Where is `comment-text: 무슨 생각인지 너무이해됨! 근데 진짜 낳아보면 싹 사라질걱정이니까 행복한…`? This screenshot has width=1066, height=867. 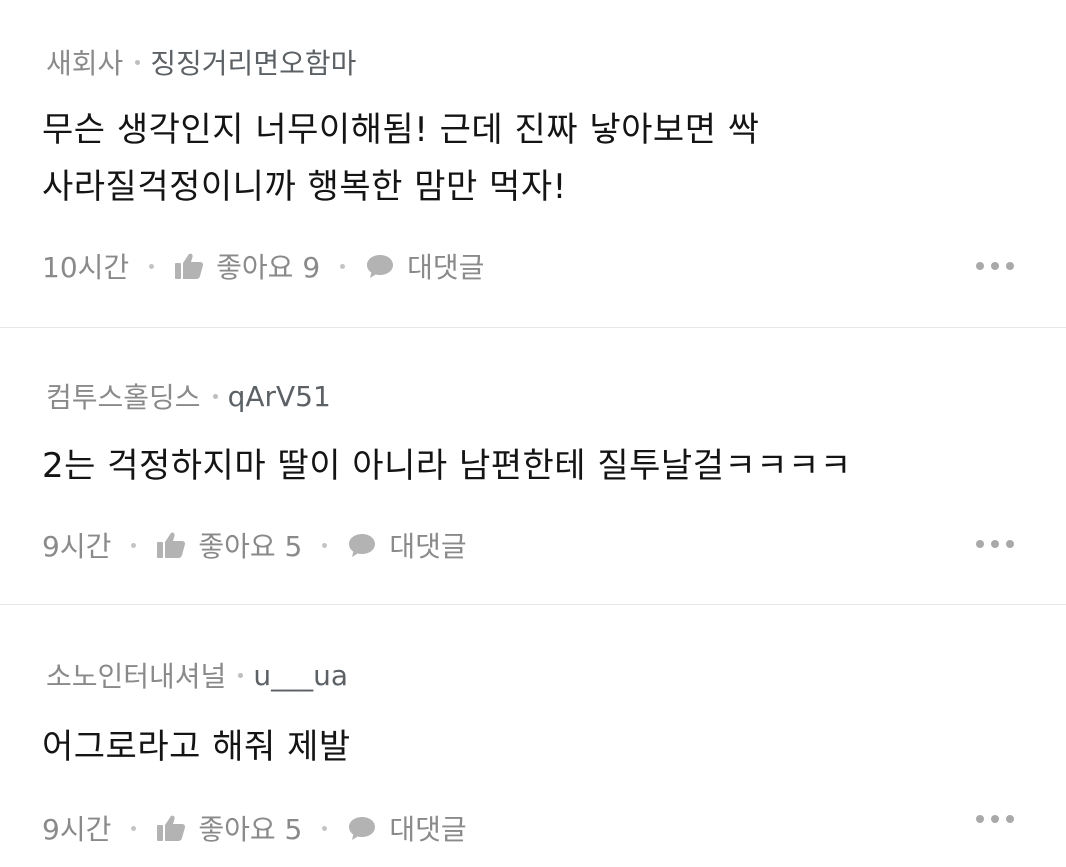
comment-text: 무슨 생각인지 너무이해됨! 근데 진짜 낳아보면 싹 사라질걱정이니까 행복한… is located at coordinates (401, 158).